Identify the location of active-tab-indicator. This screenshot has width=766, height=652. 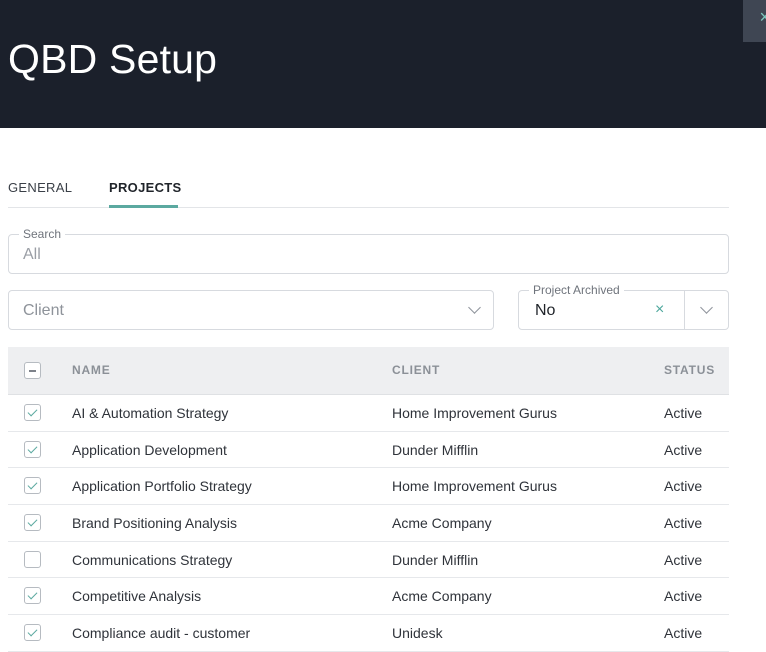
(143, 206).